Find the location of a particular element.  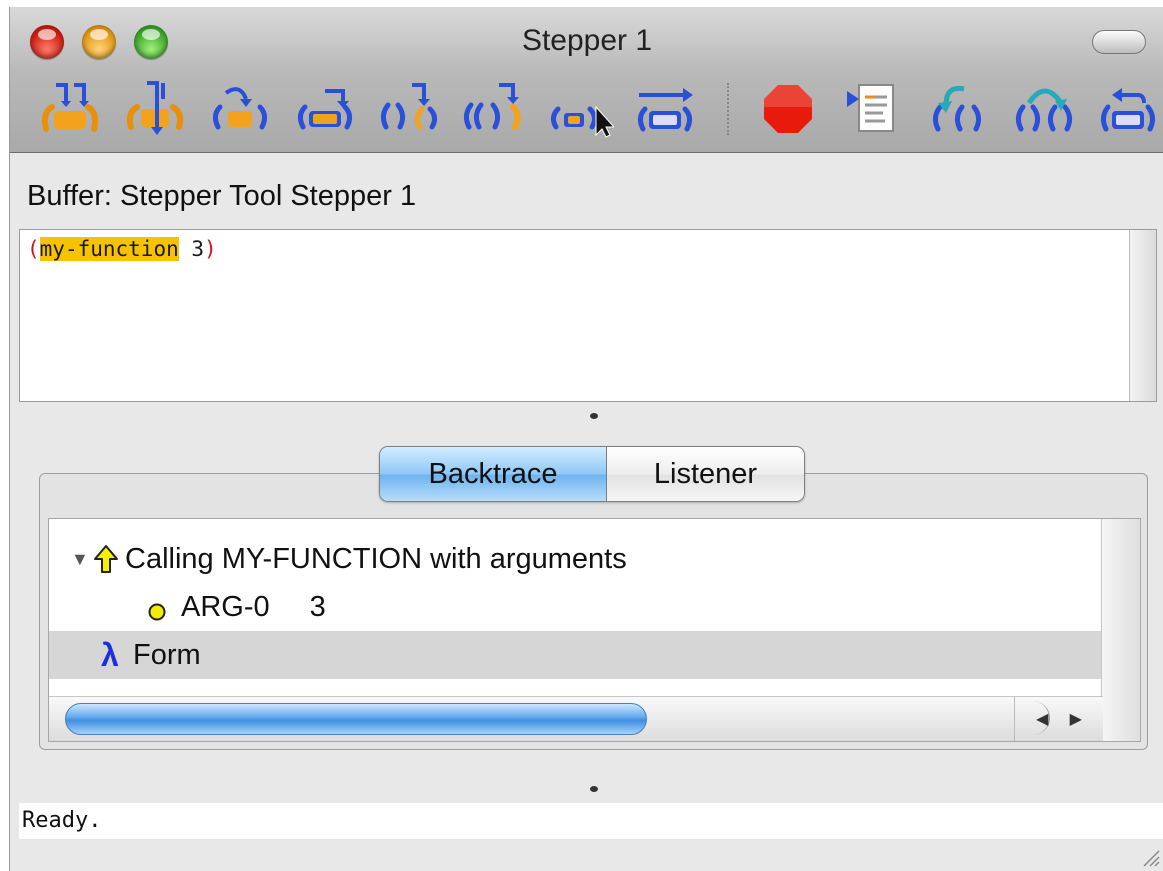

frame-label: Calling MY-FUNCTION with arguments is located at coordinates (376, 558).